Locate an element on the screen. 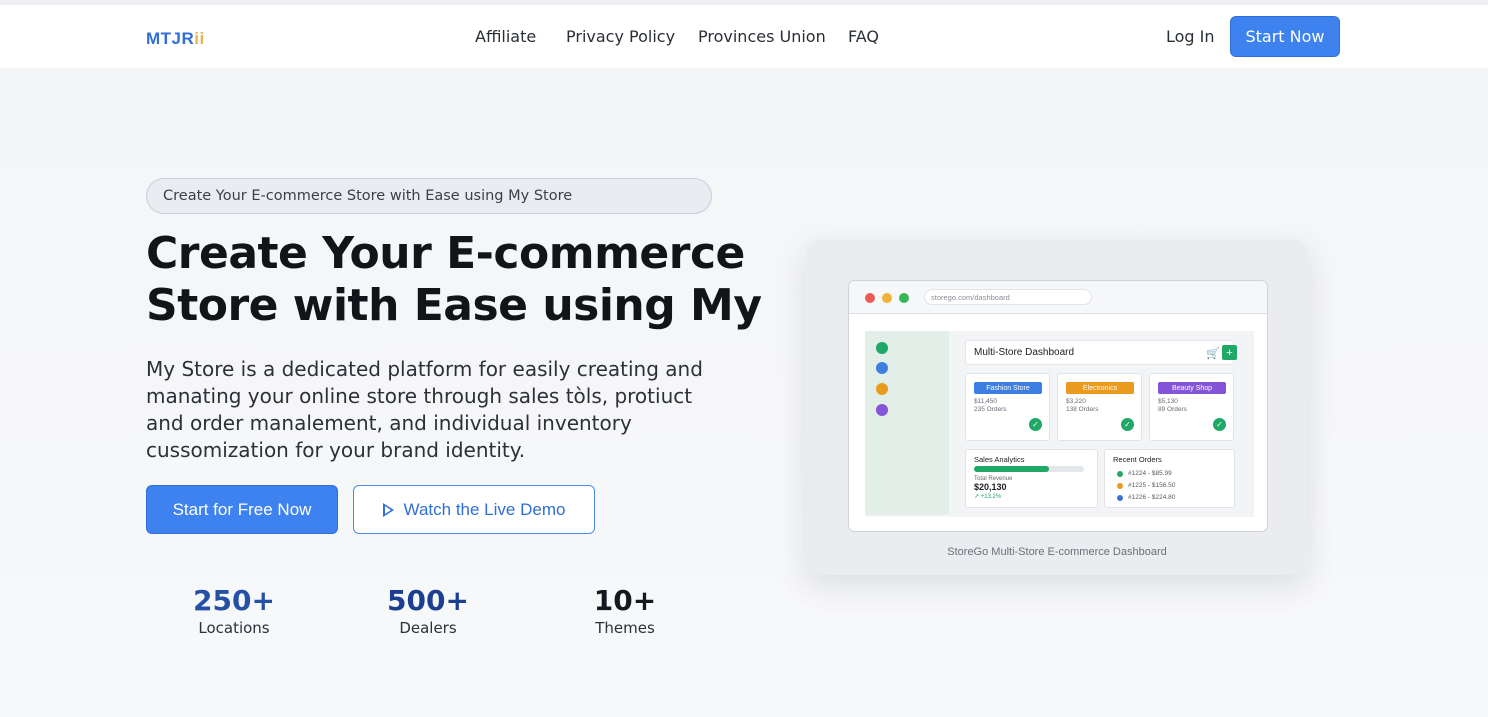 The image size is (1488, 717). sidebar-orders-icon is located at coordinates (882, 389).